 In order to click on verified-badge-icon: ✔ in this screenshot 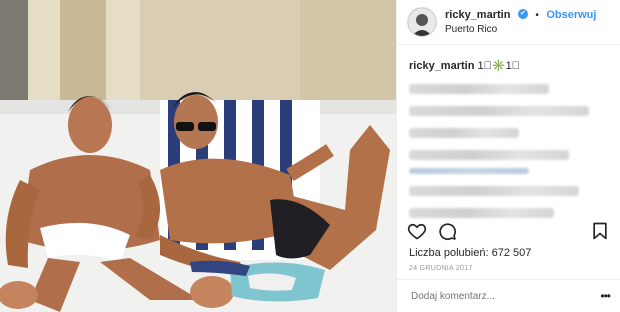, I will do `click(522, 13)`.